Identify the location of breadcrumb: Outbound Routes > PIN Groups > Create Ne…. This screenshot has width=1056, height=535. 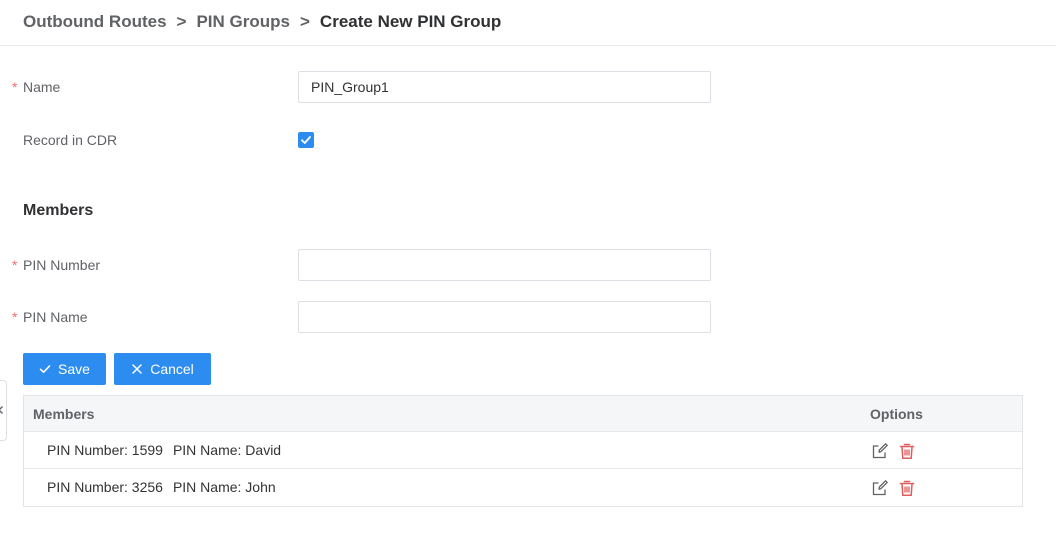
(262, 22).